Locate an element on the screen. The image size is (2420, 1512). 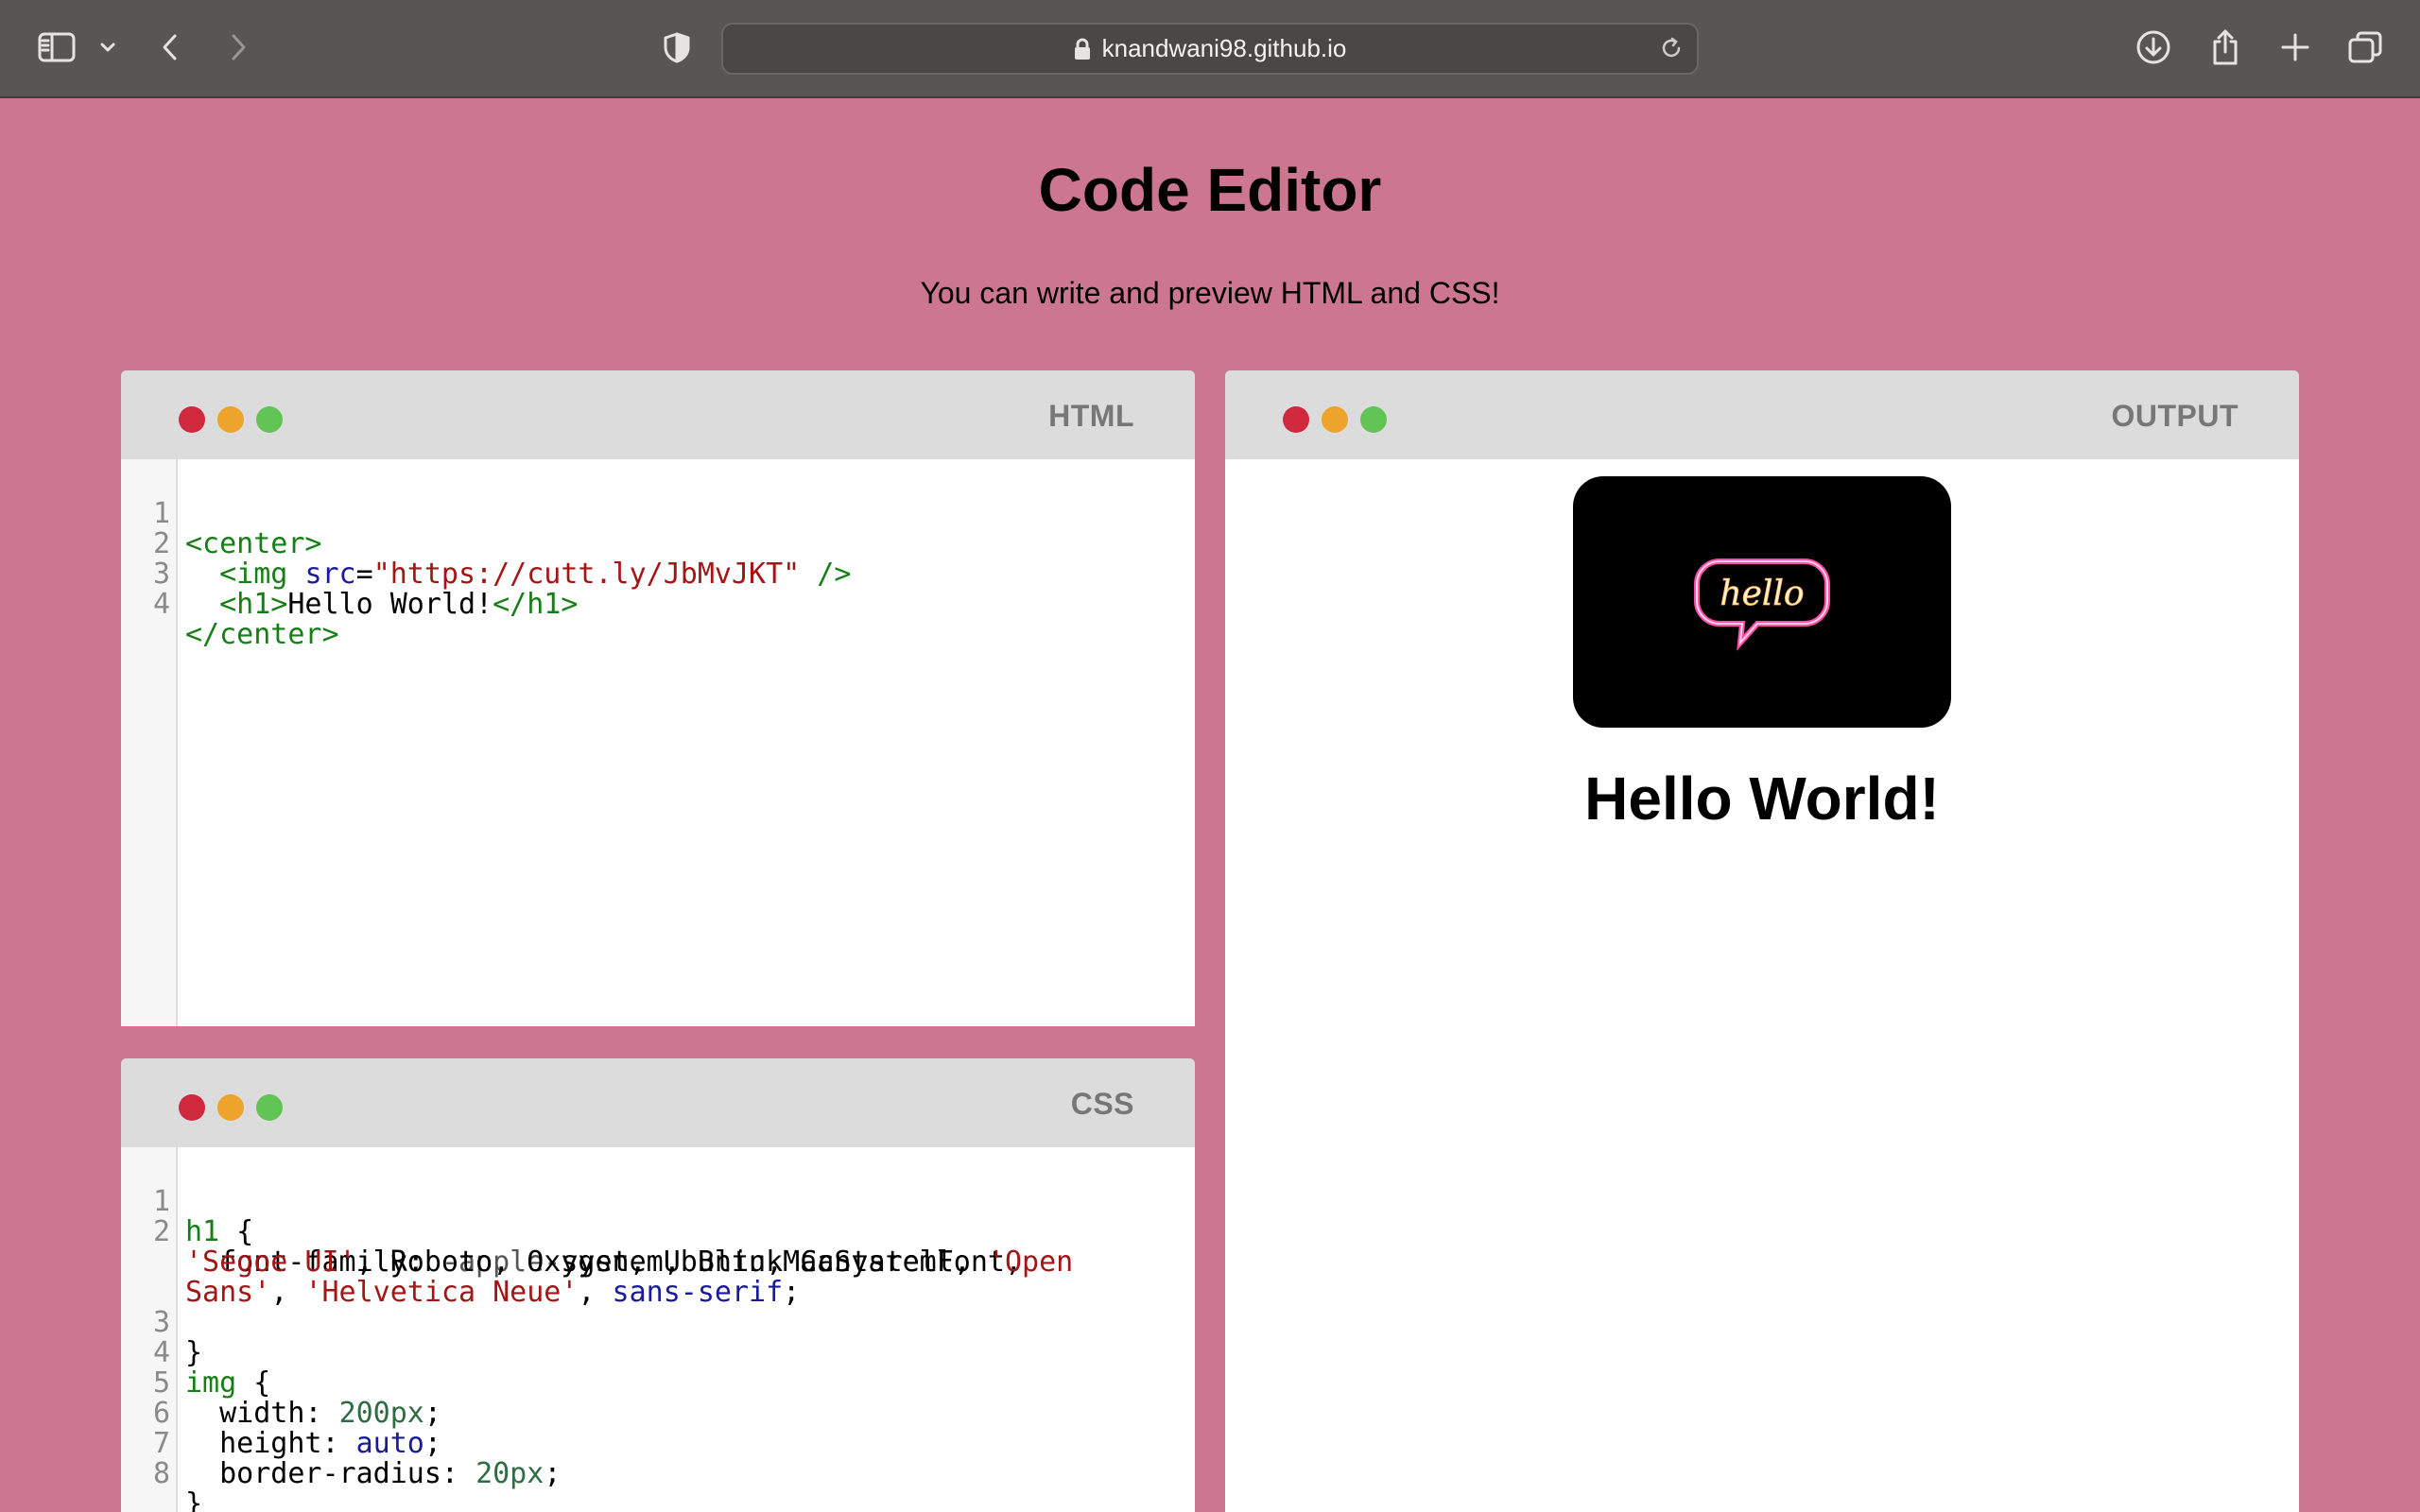
speech-bubble-icon: hello is located at coordinates (1762, 604).